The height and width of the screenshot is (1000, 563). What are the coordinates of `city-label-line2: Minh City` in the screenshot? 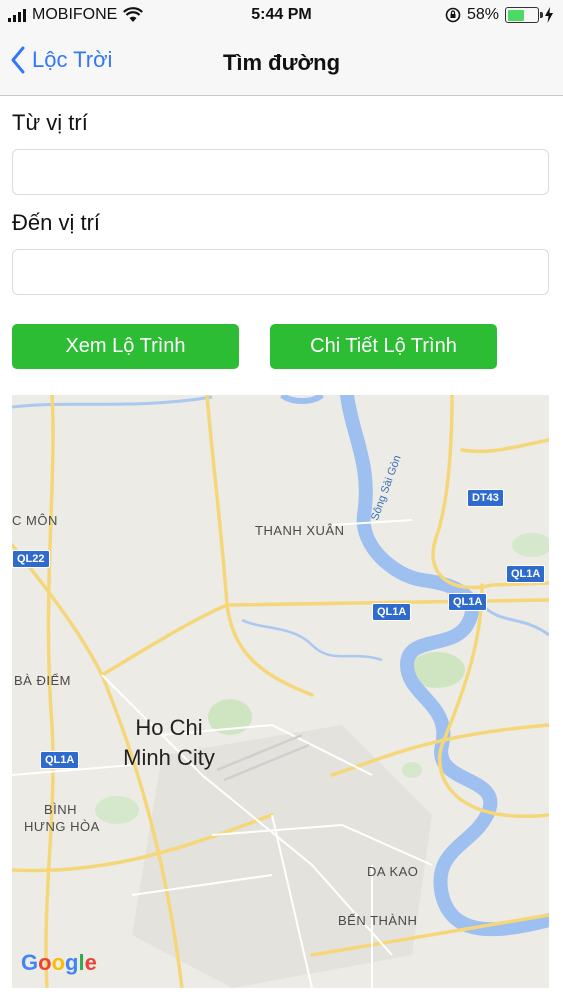 It's located at (169, 757).